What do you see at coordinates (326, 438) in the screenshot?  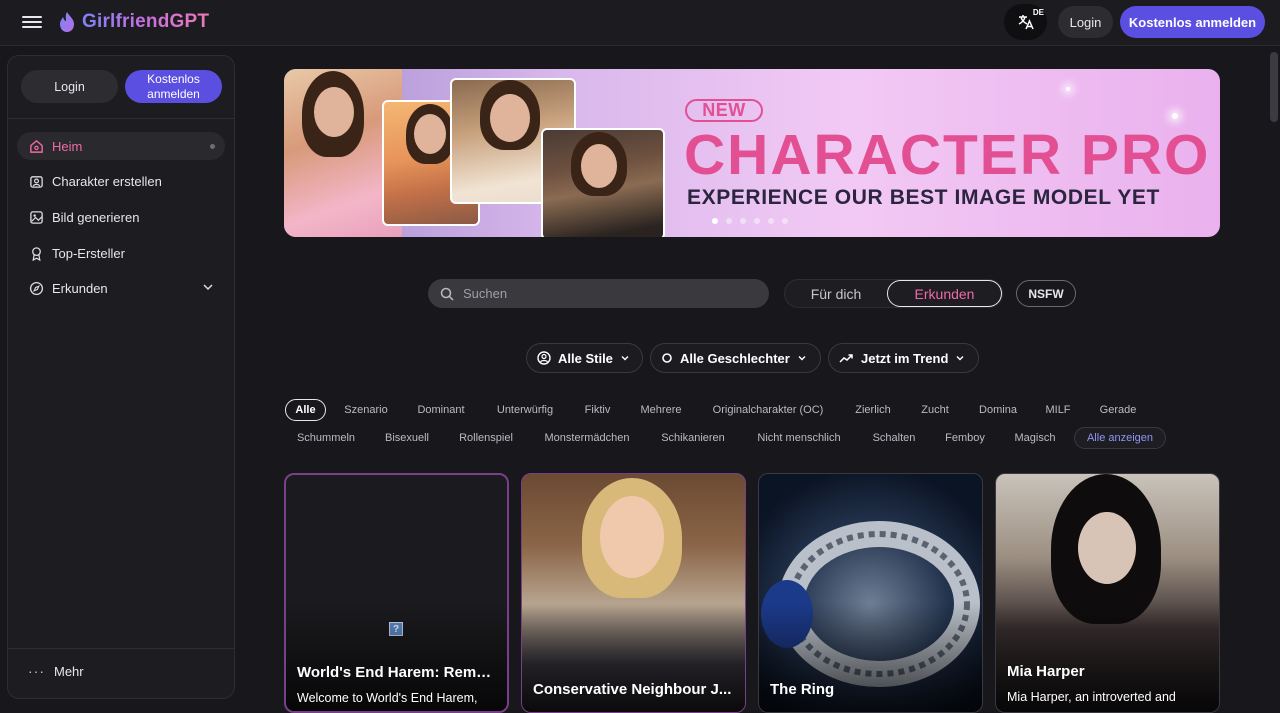 I see `tag-chip: Schummeln` at bounding box center [326, 438].